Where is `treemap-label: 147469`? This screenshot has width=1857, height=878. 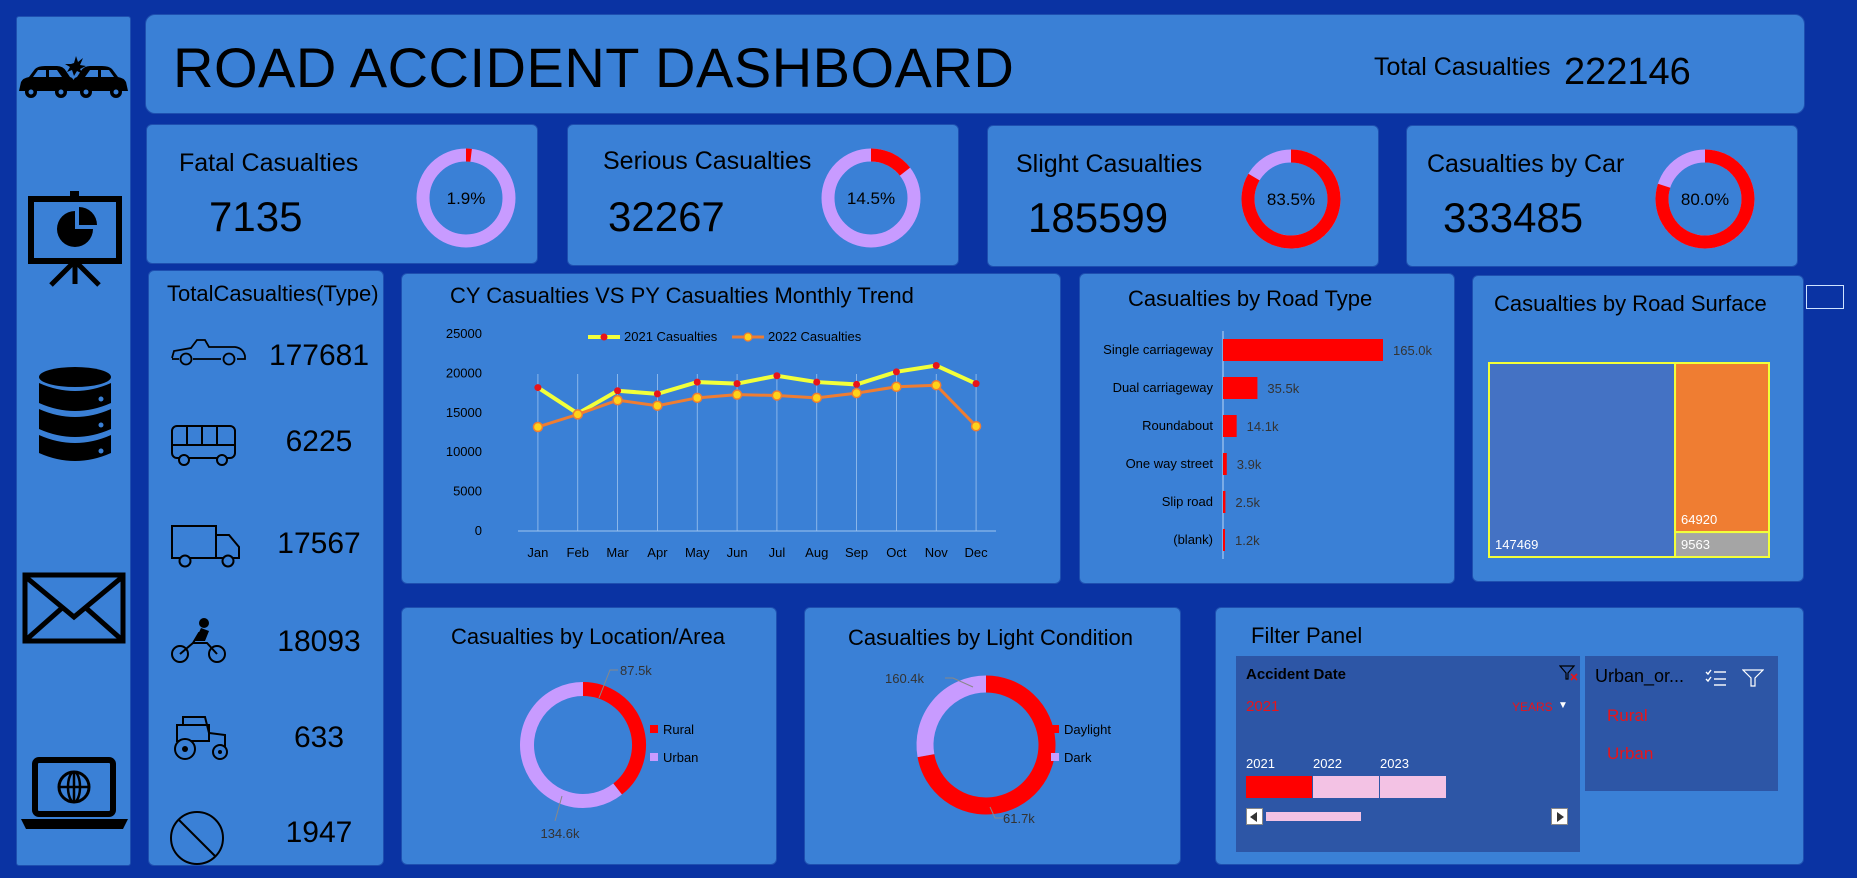
treemap-label: 147469 is located at coordinates (1516, 544).